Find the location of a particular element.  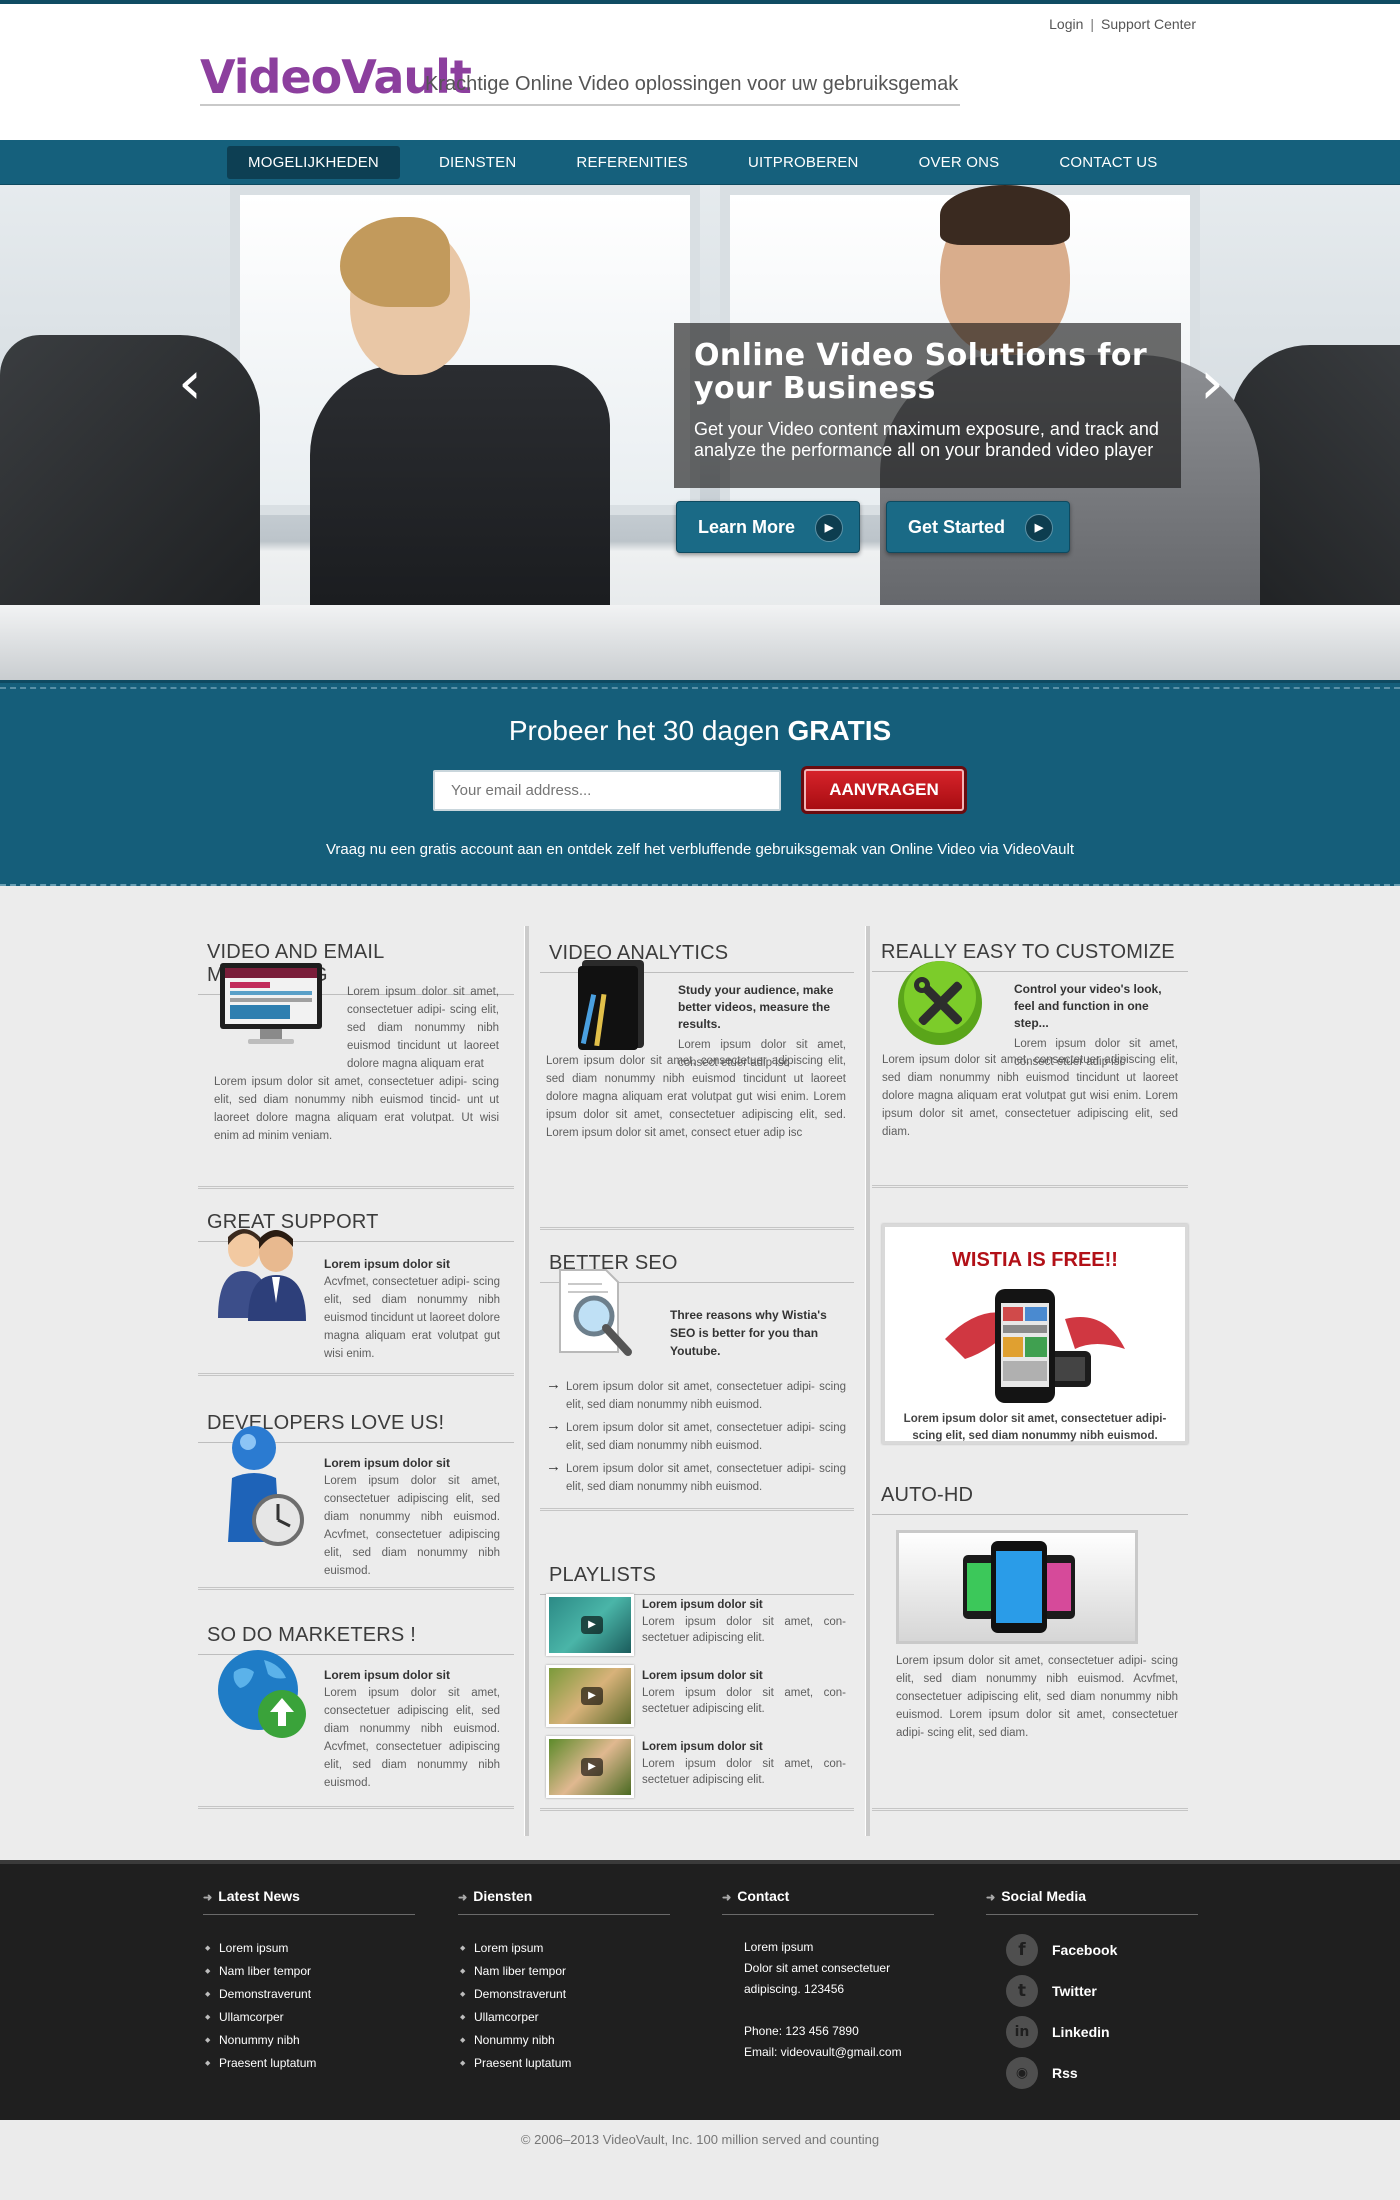

globe-upload-icon is located at coordinates (262, 1694).